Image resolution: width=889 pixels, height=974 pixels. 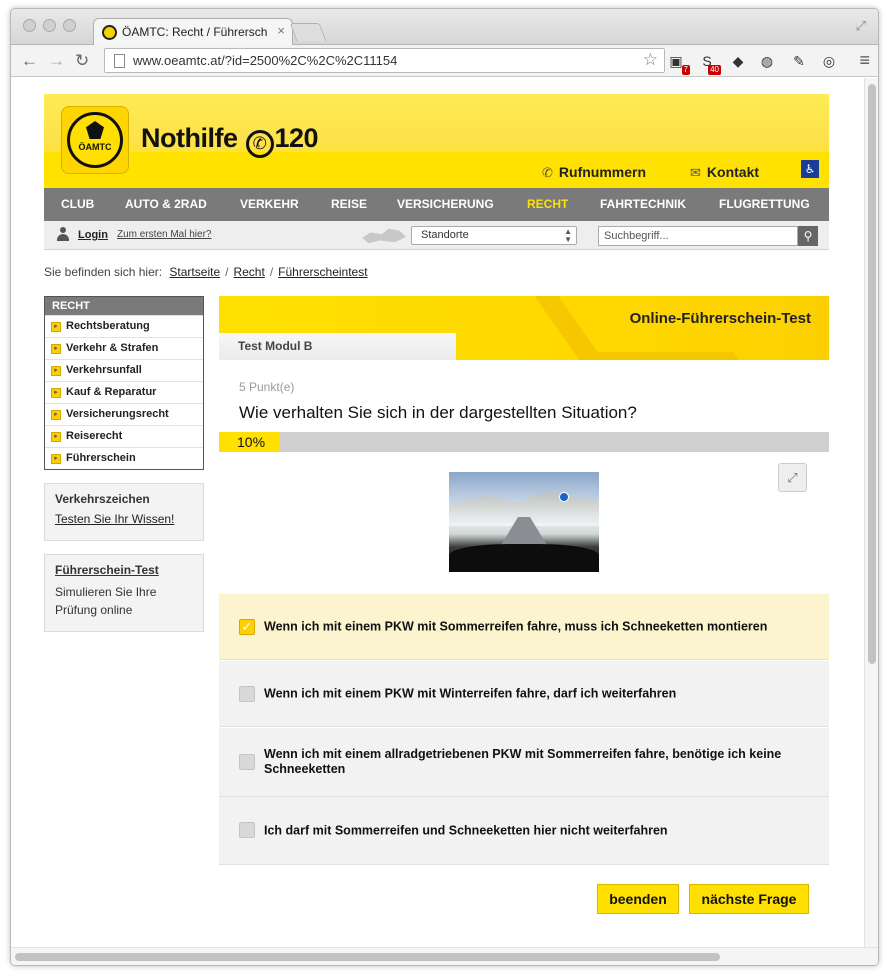 I want to click on nav-versicherung: VERSICHERUNG, so click(x=445, y=204).